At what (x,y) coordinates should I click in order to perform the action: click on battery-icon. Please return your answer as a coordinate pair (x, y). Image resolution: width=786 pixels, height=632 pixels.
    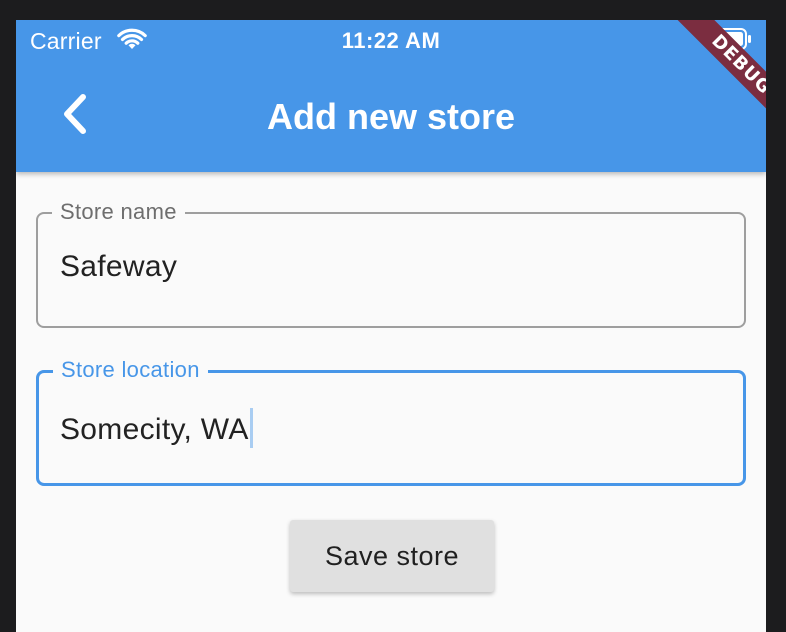
    Looking at the image, I should click on (730, 39).